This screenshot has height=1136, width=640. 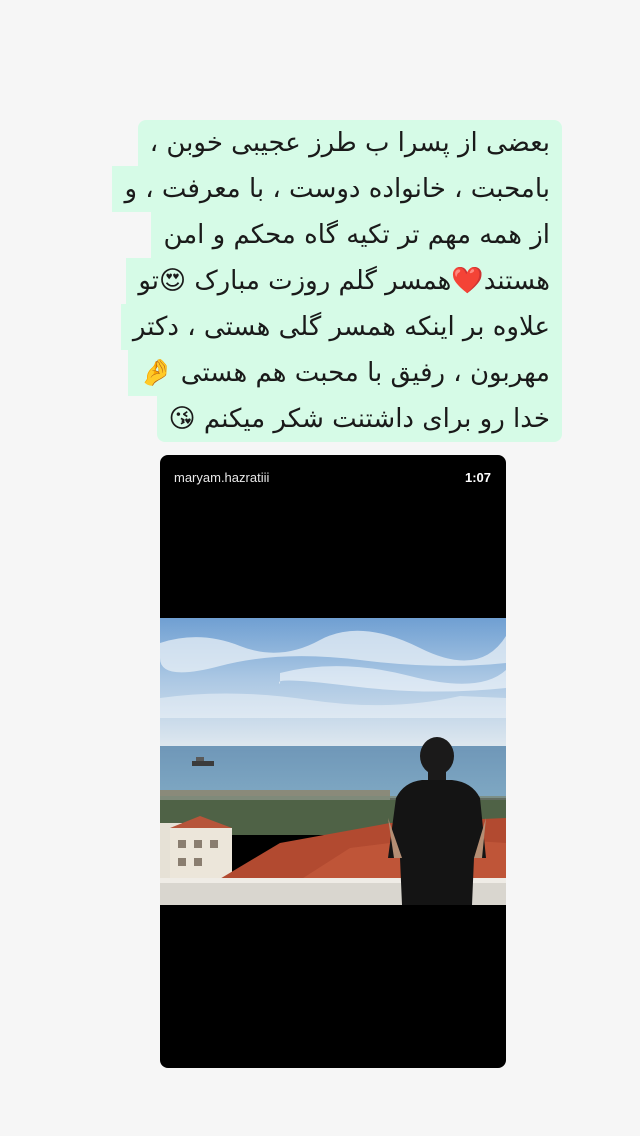 What do you see at coordinates (201, 853) in the screenshot?
I see `building` at bounding box center [201, 853].